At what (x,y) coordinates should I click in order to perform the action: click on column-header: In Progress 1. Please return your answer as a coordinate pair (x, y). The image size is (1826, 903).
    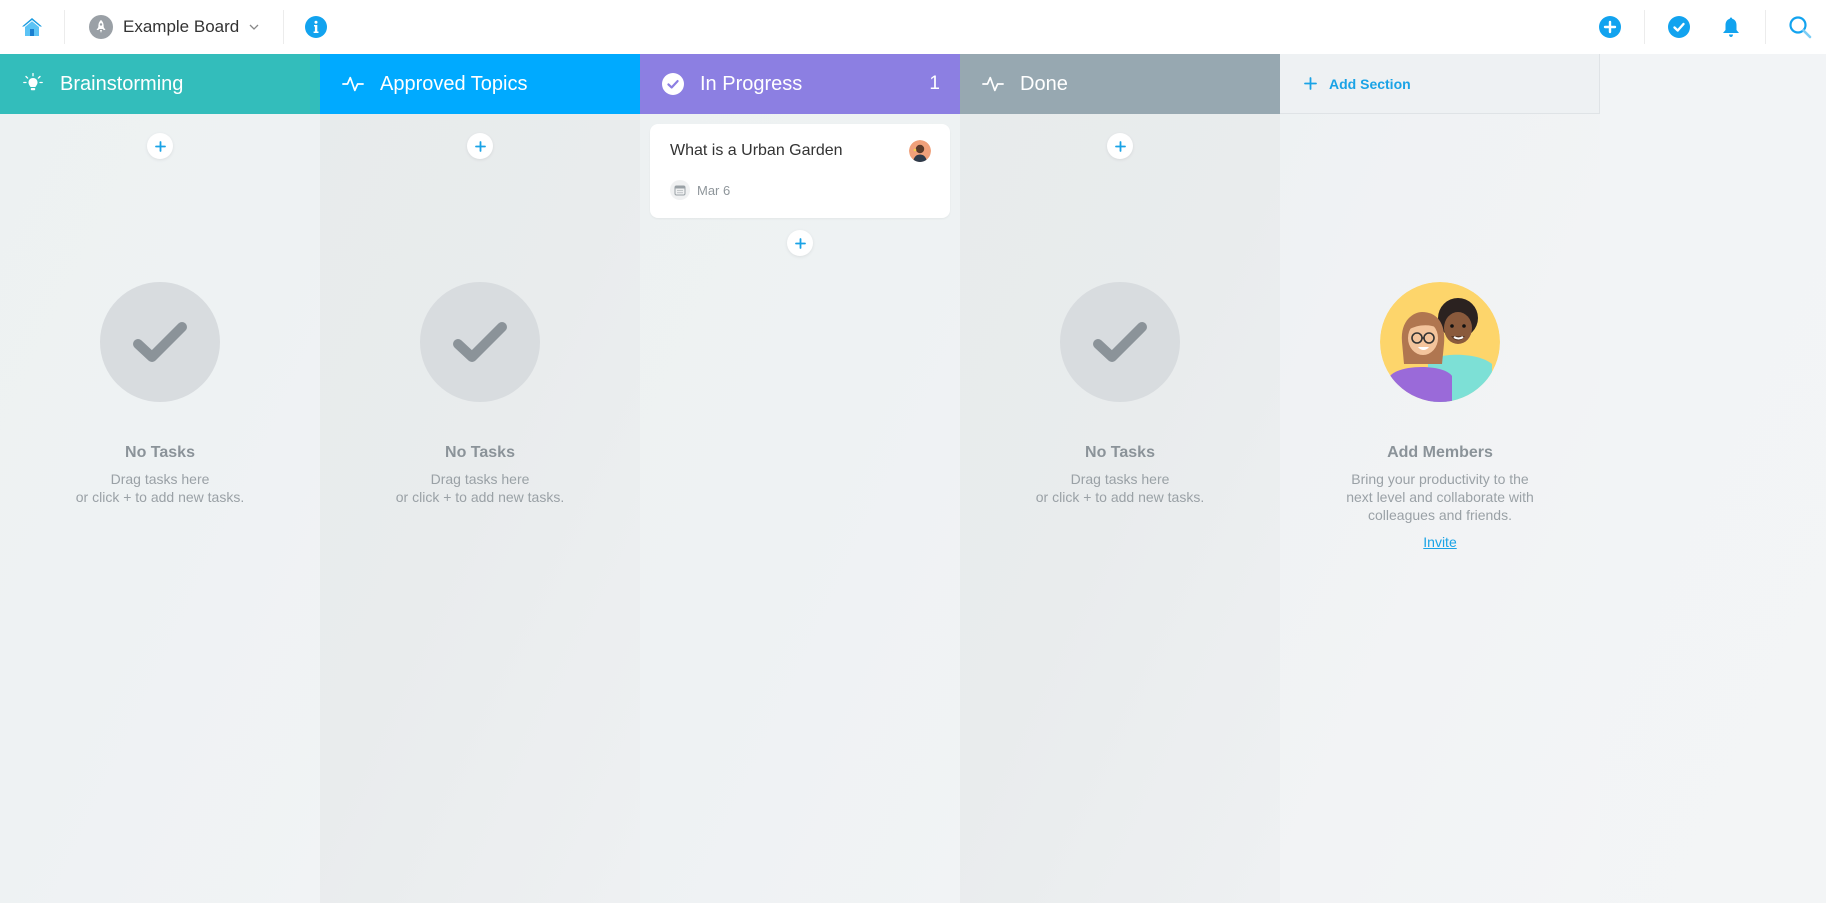
    Looking at the image, I should click on (800, 84).